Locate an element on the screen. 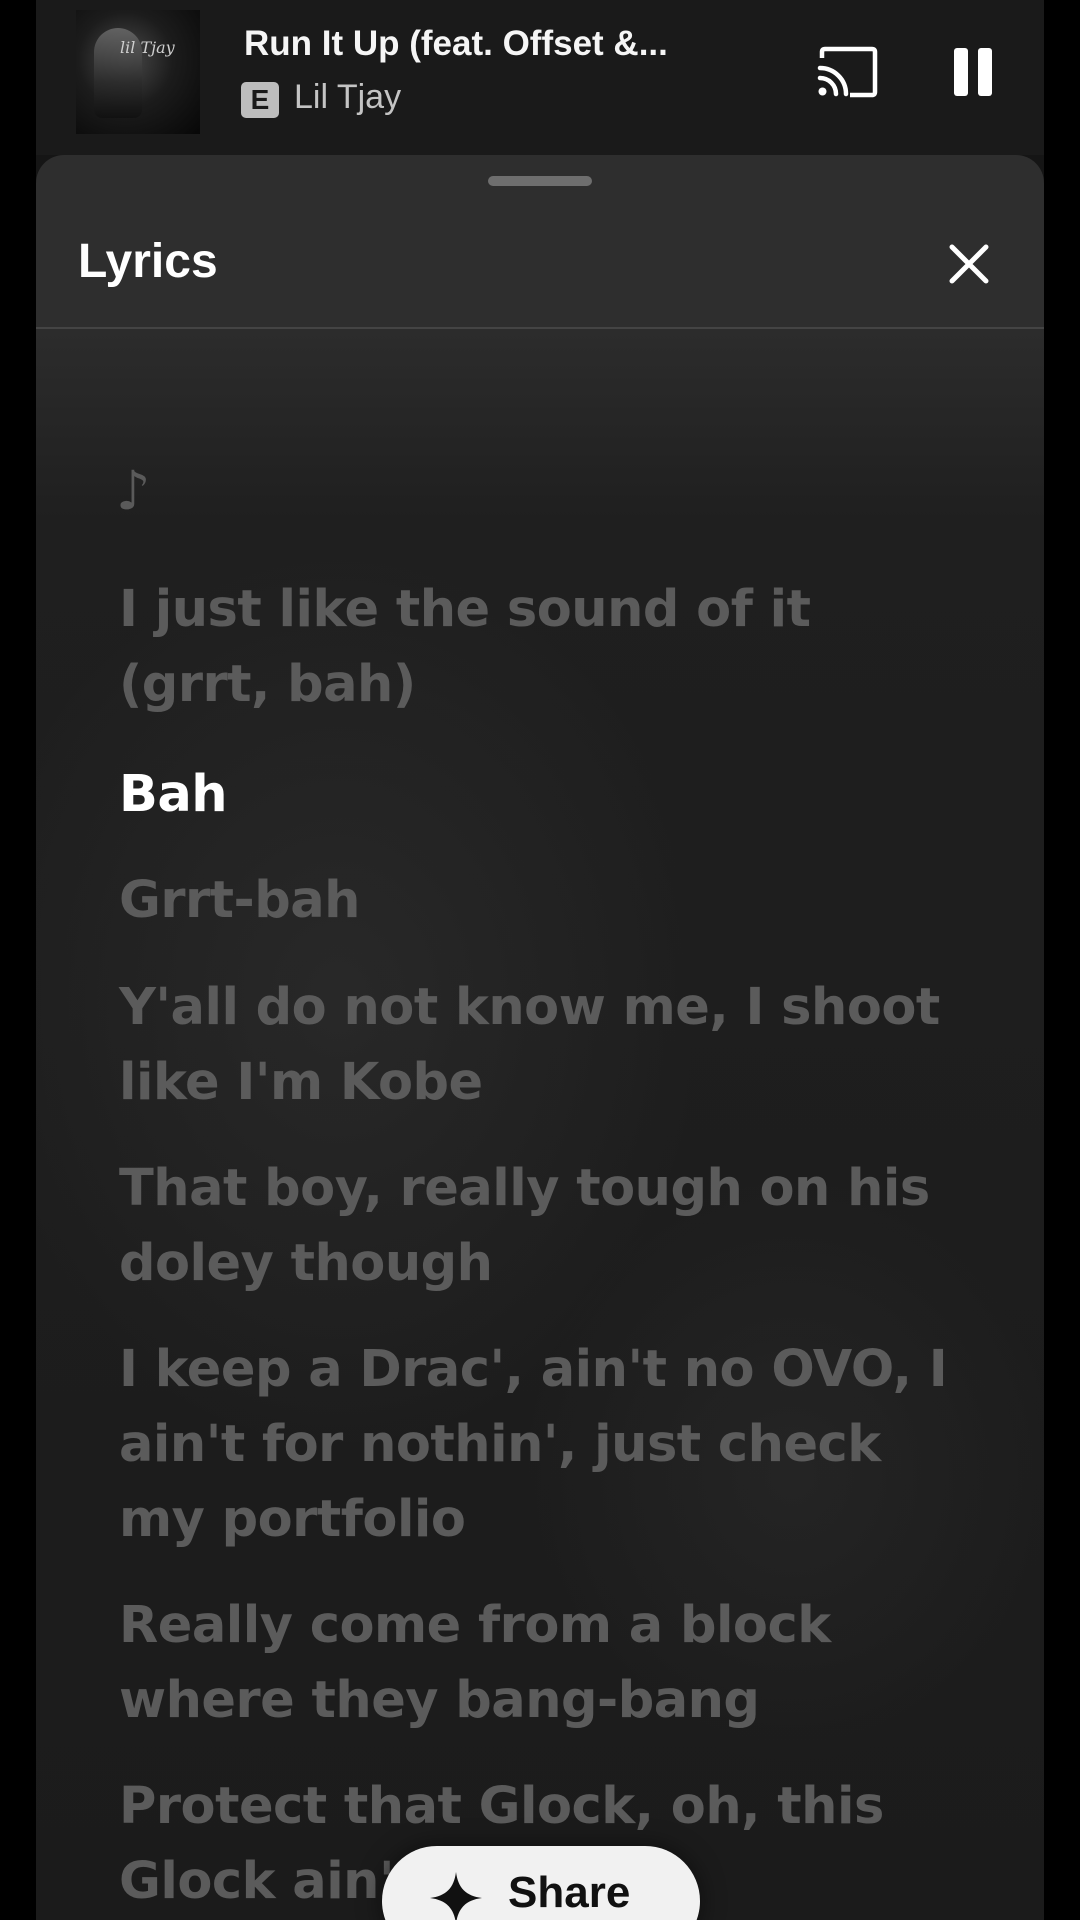 Image resolution: width=1080 pixels, height=1920 pixels. close-icon is located at coordinates (969, 264).